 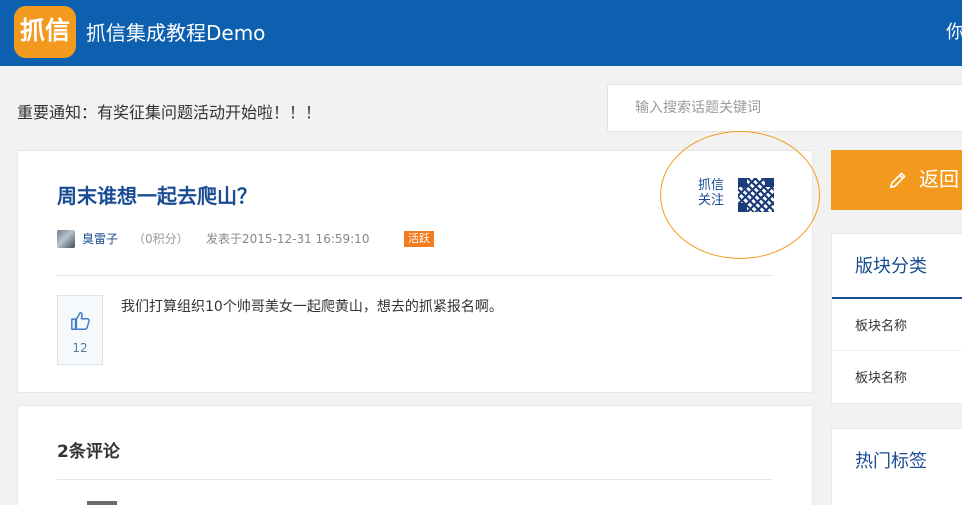 I want to click on qr-follow-widget: 抓信 关注, so click(x=740, y=195).